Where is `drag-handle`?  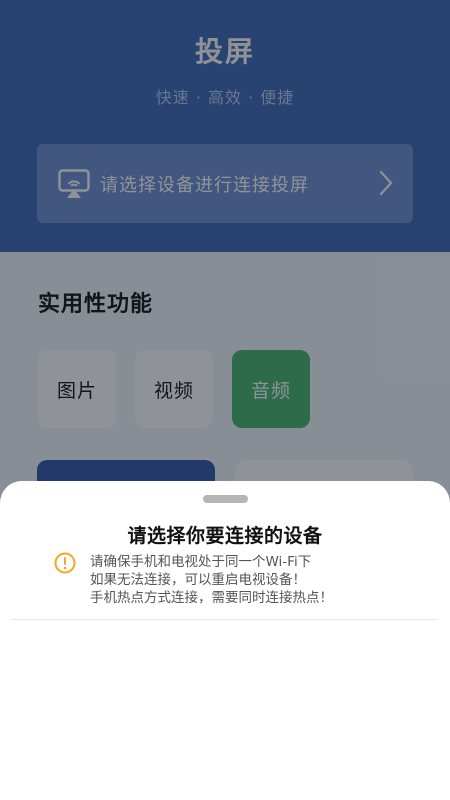 drag-handle is located at coordinates (225, 499).